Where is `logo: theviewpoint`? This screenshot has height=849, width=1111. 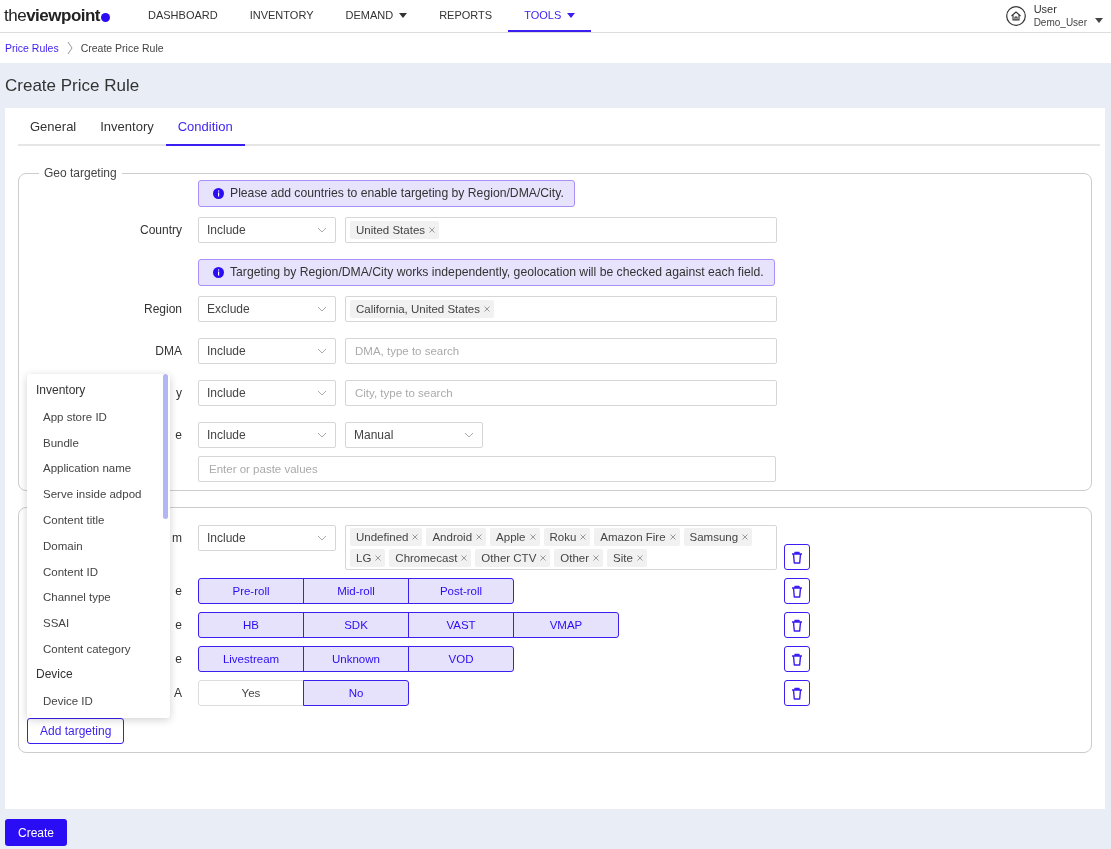 logo: theviewpoint is located at coordinates (52, 16).